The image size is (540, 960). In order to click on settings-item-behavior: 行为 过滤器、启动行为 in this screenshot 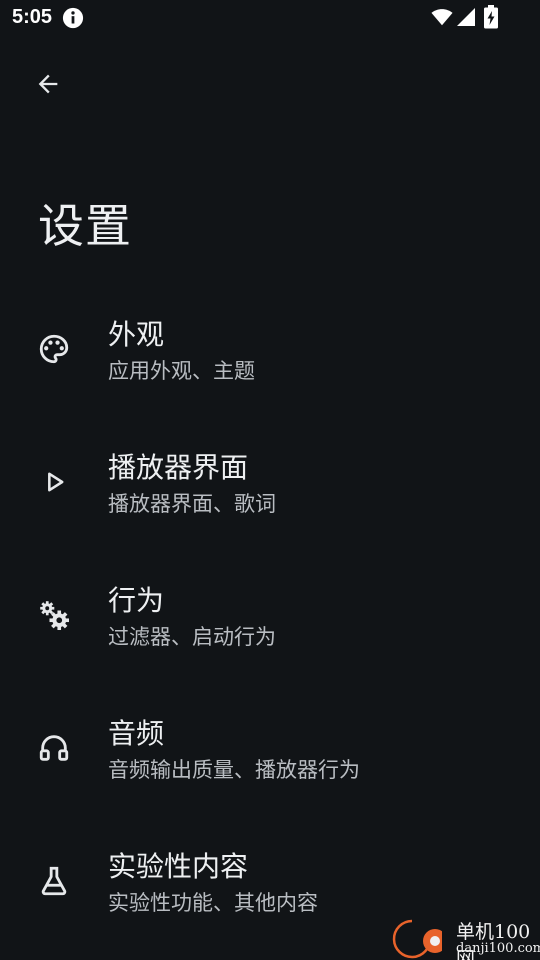, I will do `click(270, 617)`.